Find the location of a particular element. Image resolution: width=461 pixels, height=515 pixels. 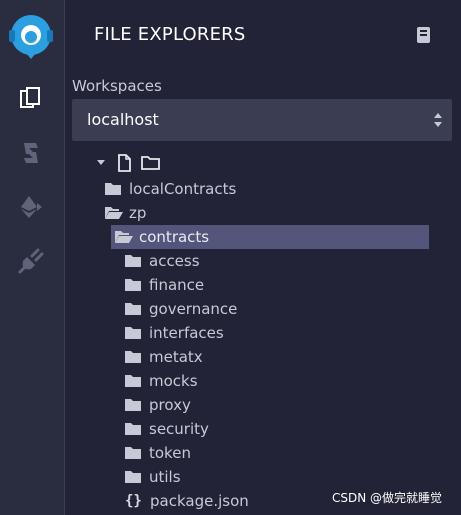

tree-item-label: governance is located at coordinates (193, 309).